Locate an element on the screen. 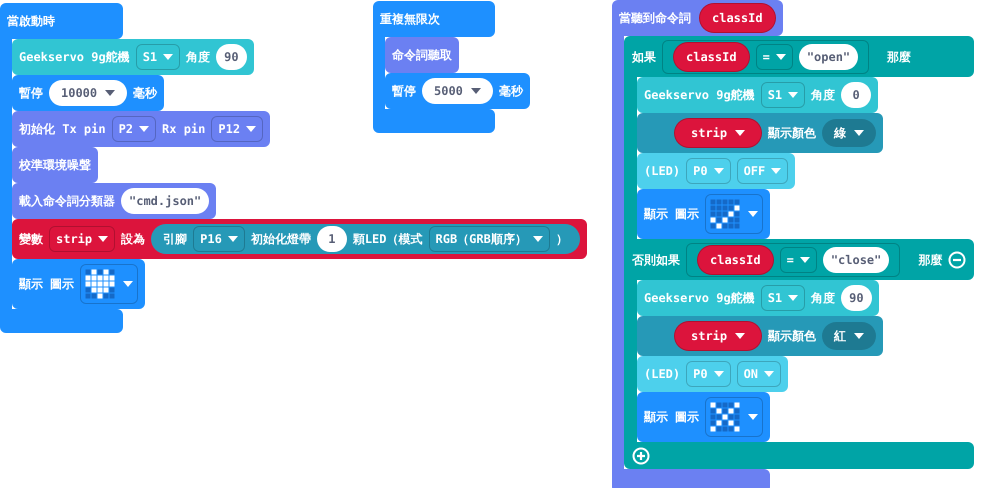 Image resolution: width=1000 pixels, height=488 pixels. color-dropdown: 綠 is located at coordinates (849, 133).